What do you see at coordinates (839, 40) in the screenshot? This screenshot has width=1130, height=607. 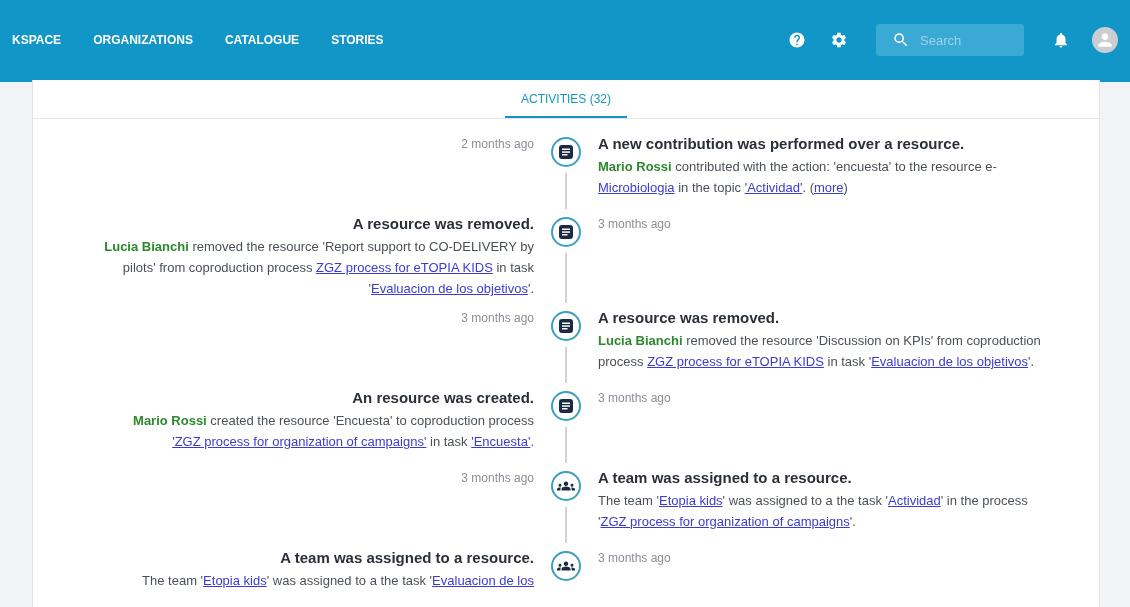 I see `settings-icon` at bounding box center [839, 40].